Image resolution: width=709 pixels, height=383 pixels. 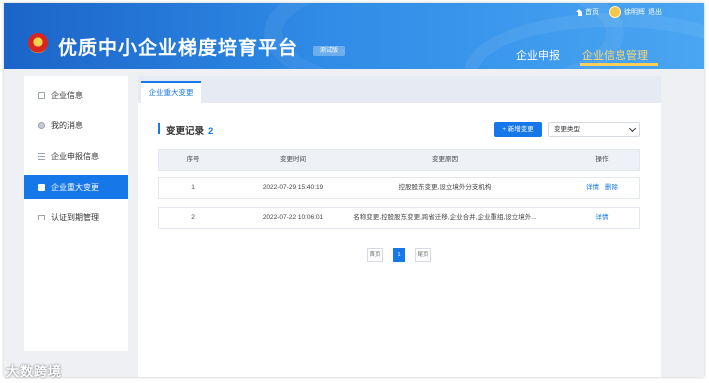 What do you see at coordinates (329, 51) in the screenshot?
I see `test-badge: 测试版` at bounding box center [329, 51].